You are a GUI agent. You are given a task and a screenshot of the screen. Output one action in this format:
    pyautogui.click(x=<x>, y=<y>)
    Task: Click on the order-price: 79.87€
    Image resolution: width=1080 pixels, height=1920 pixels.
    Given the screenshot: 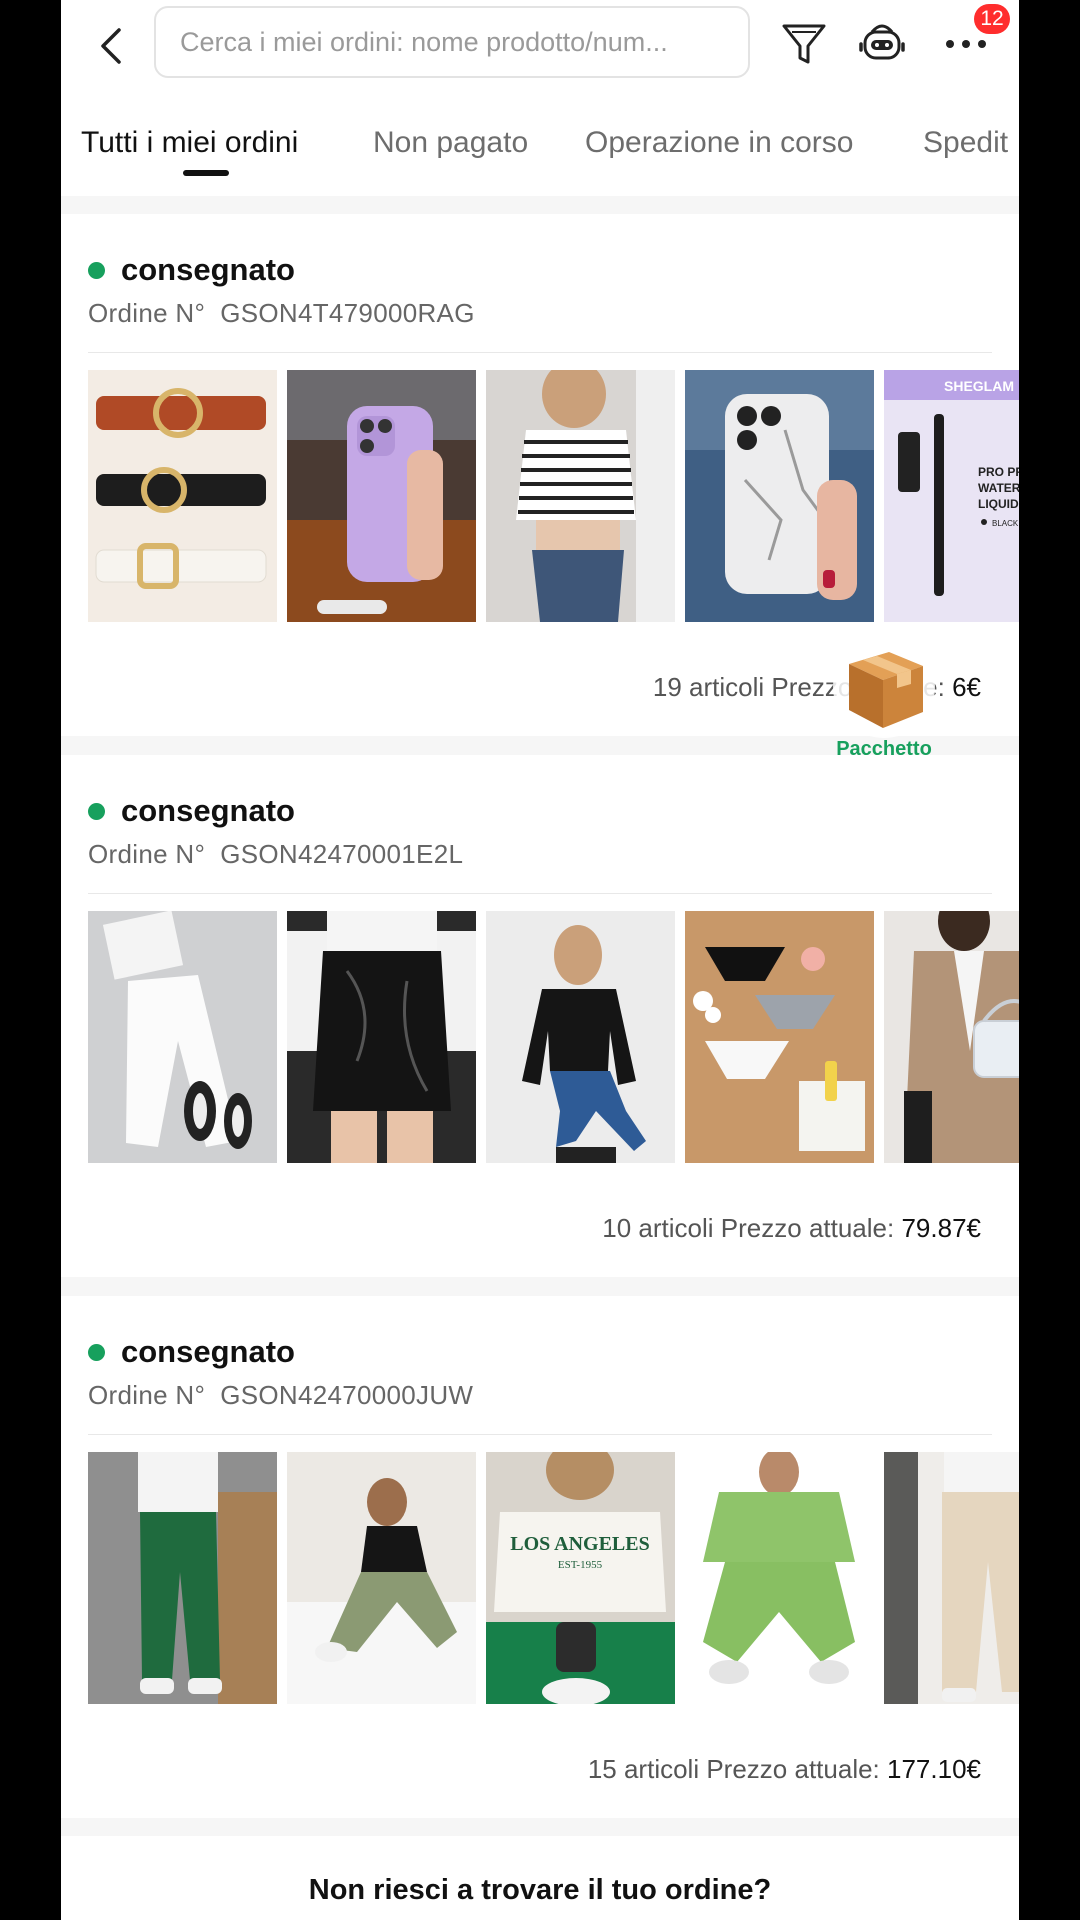 What is the action you would take?
    pyautogui.click(x=941, y=1228)
    